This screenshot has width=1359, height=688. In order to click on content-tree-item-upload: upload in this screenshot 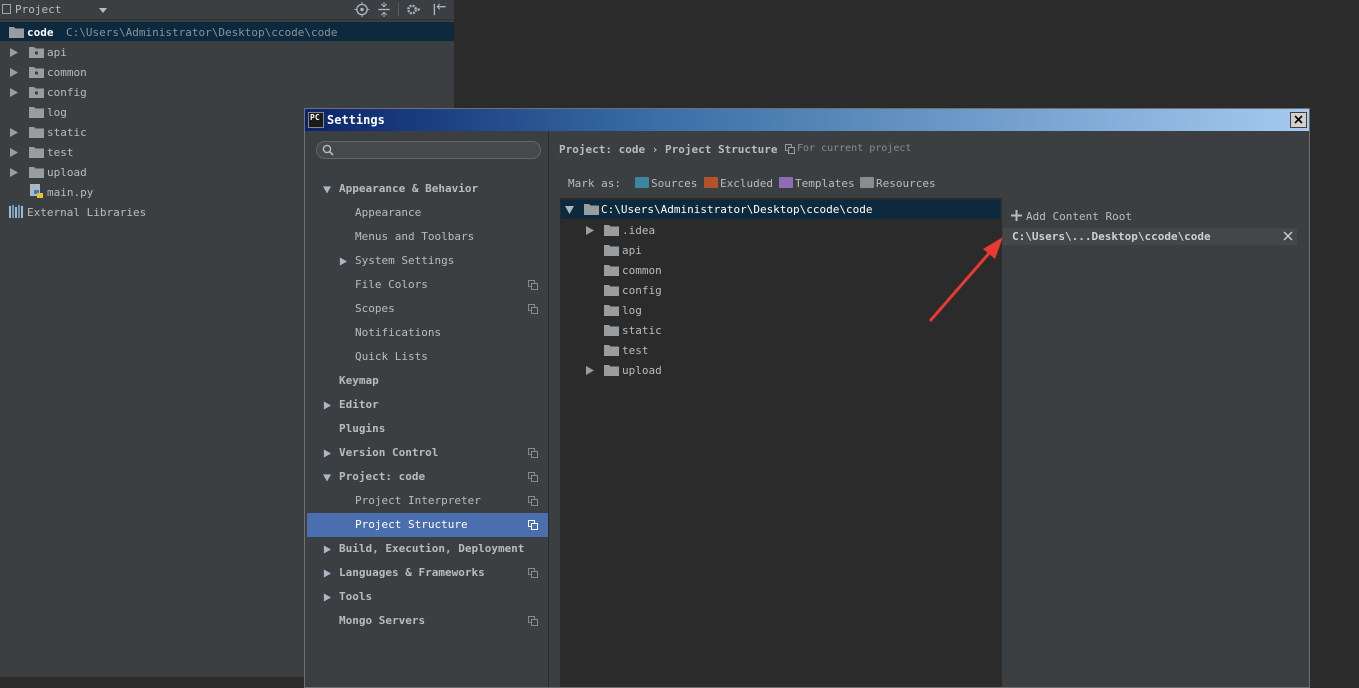, I will do `click(780, 370)`.